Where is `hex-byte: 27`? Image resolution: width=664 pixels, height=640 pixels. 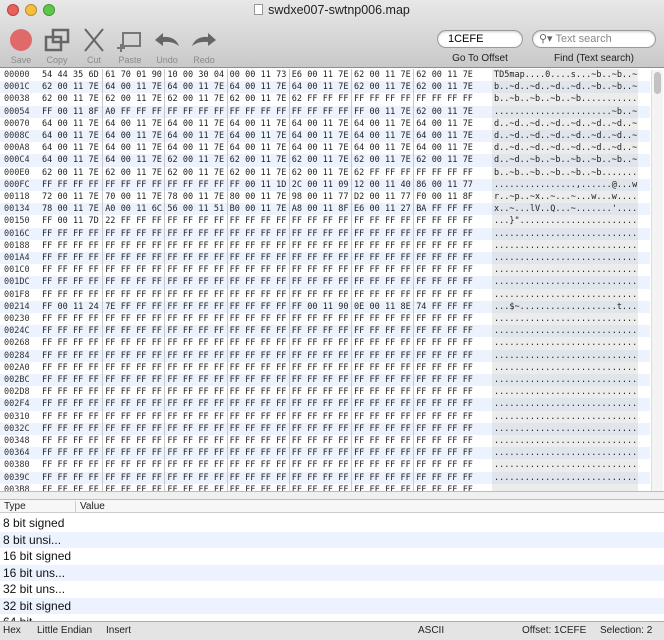
hex-byte: 27 is located at coordinates (407, 209).